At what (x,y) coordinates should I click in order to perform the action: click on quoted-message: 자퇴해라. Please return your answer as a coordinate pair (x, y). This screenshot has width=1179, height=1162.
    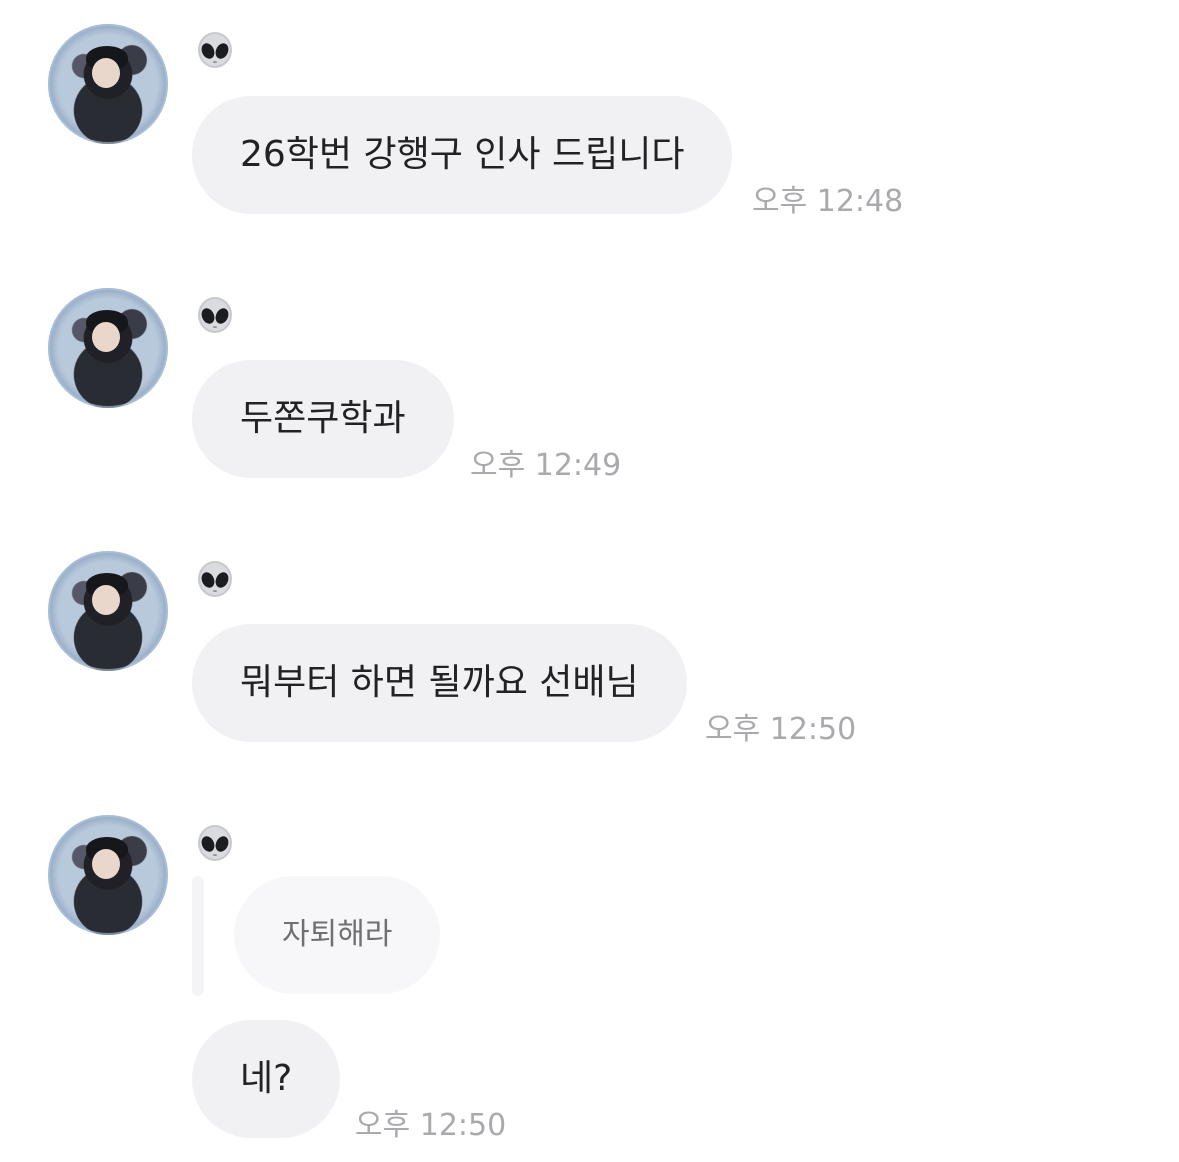
    Looking at the image, I should click on (337, 935).